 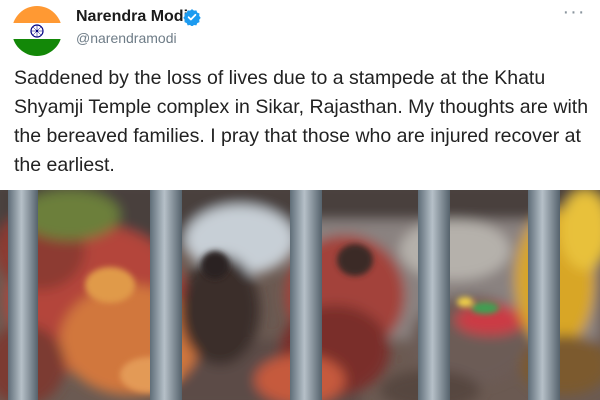 I want to click on author-name: Narendra Modi, so click(x=132, y=17).